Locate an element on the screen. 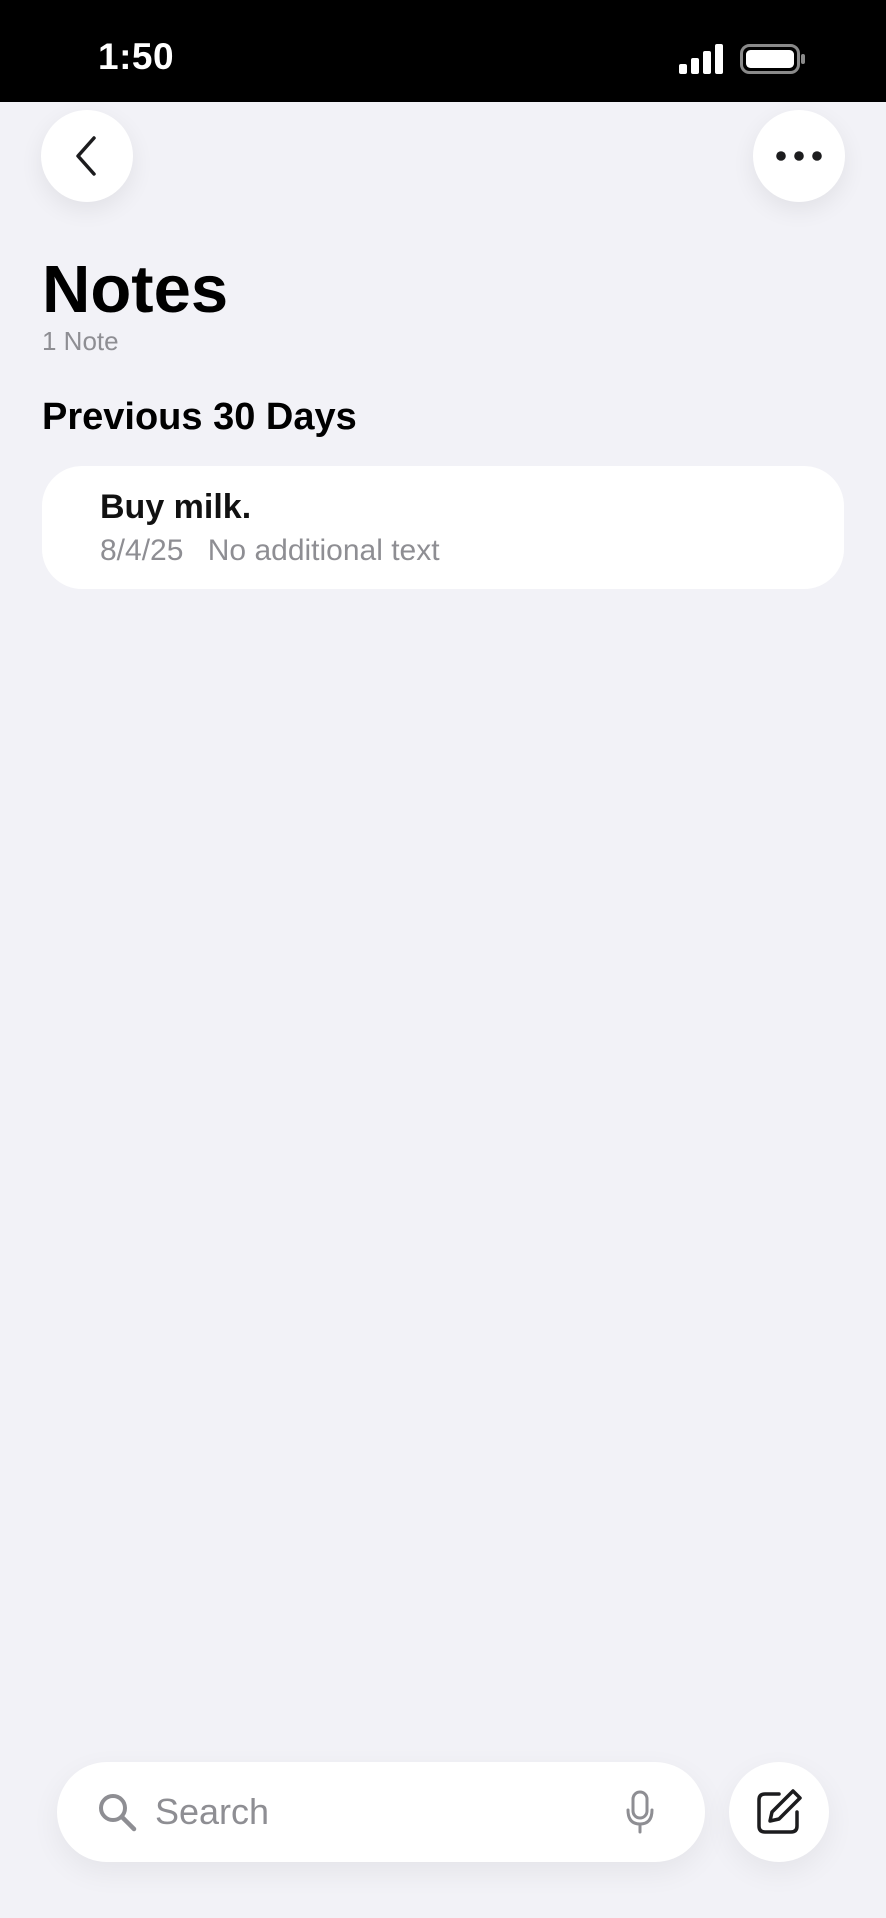 This screenshot has width=886, height=1918. note-meta: 8/4/25 No additional text is located at coordinates (270, 551).